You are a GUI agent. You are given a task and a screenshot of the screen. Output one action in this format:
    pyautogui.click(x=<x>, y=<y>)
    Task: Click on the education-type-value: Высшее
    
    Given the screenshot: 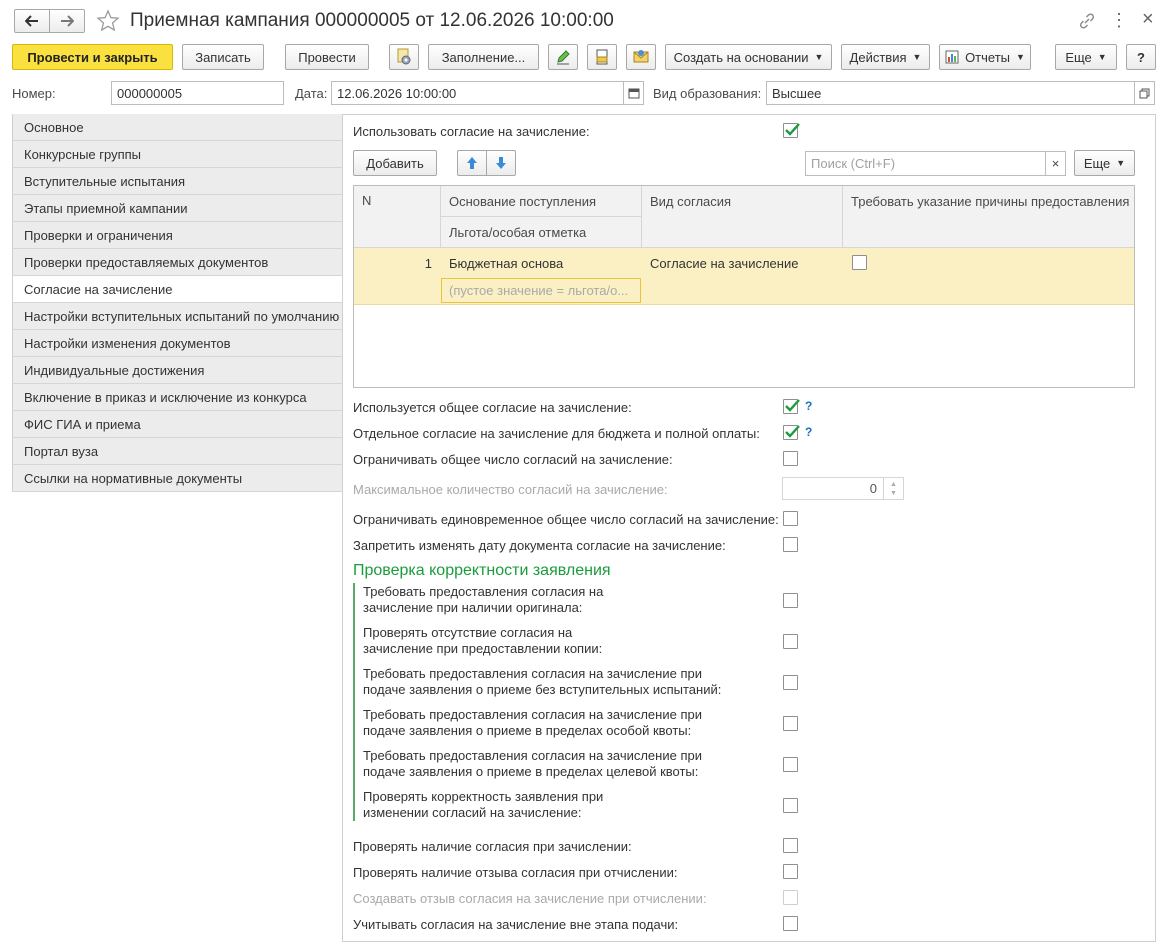 What is the action you would take?
    pyautogui.click(x=797, y=93)
    